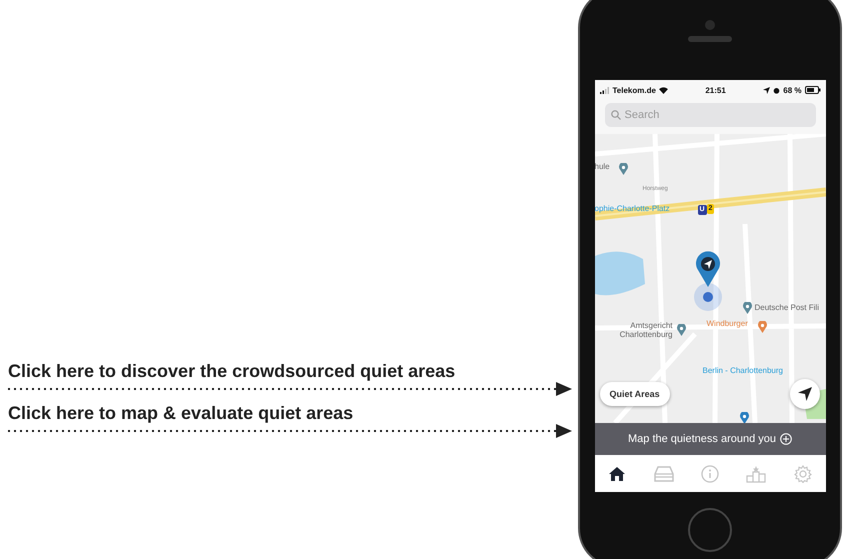 The image size is (850, 559). I want to click on map-label: Windburger, so click(727, 324).